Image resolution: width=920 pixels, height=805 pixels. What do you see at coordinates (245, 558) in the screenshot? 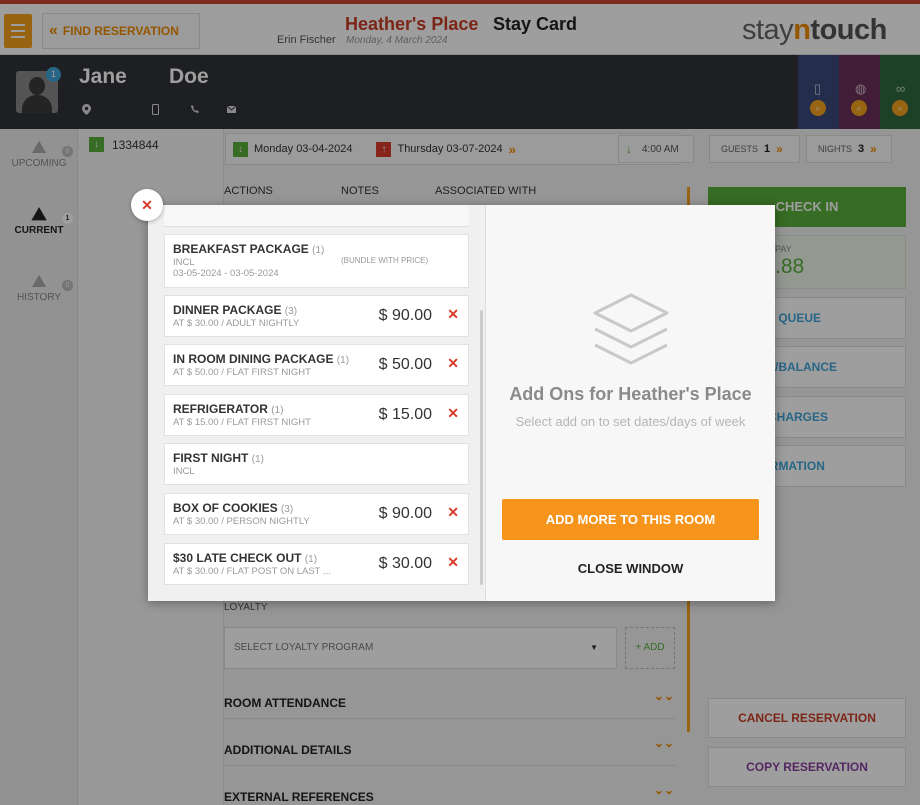
I see `addon-name: $30 LATE CHECK OUT (1)` at bounding box center [245, 558].